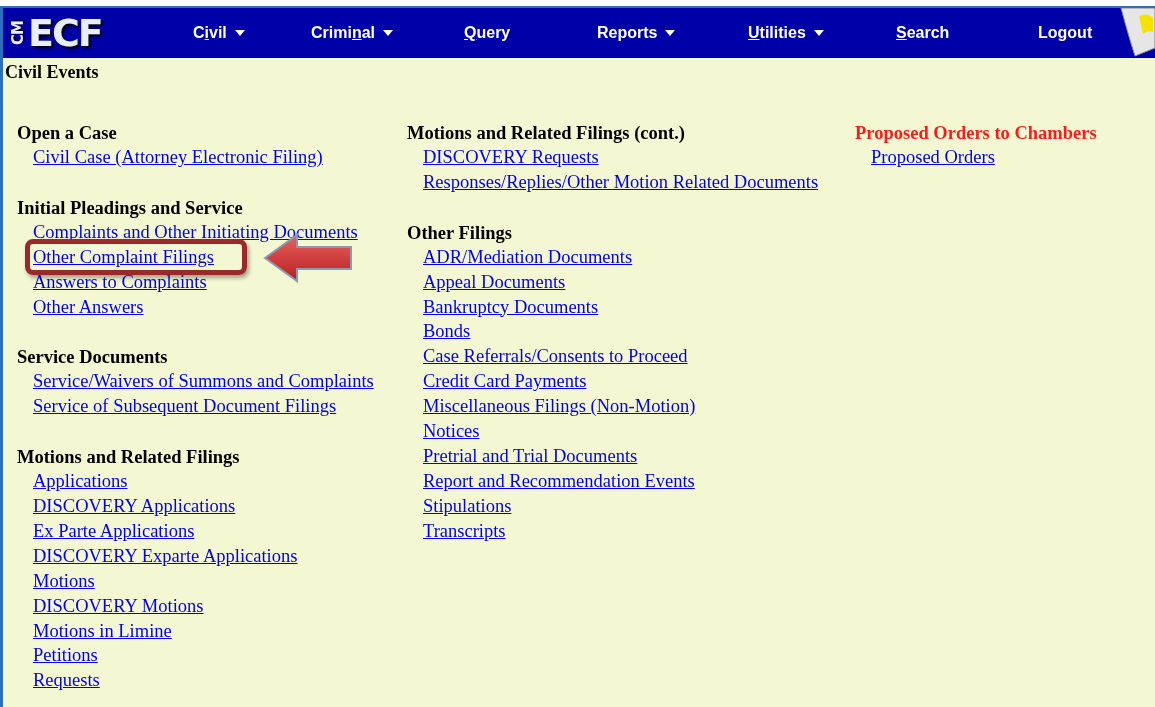 The height and width of the screenshot is (707, 1155). What do you see at coordinates (93, 358) in the screenshot?
I see `section-heading: Service Documents` at bounding box center [93, 358].